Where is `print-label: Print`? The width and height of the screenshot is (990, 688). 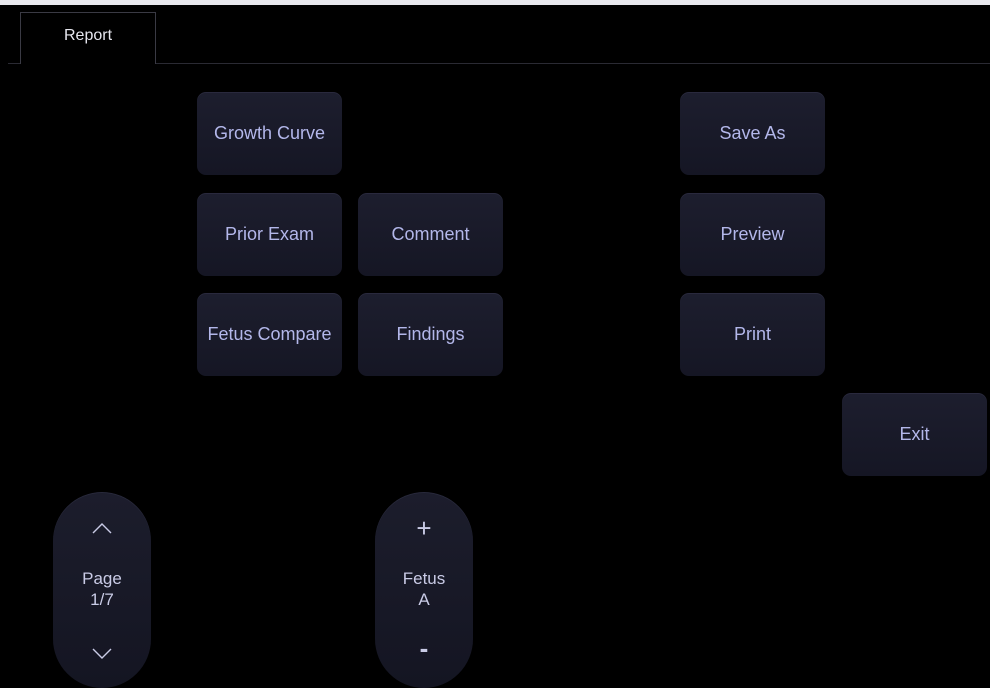
print-label: Print is located at coordinates (752, 334).